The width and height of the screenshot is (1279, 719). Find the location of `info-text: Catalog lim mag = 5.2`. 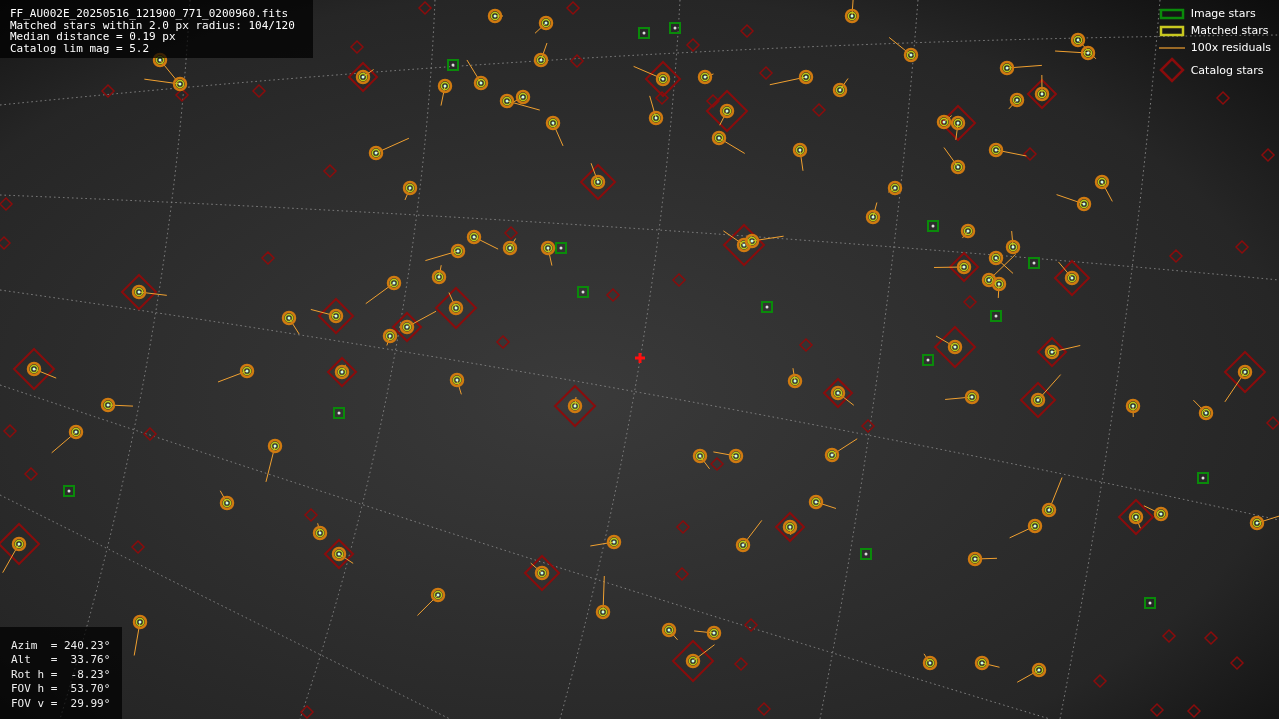

info-text: Catalog lim mag = 5.2 is located at coordinates (80, 48).